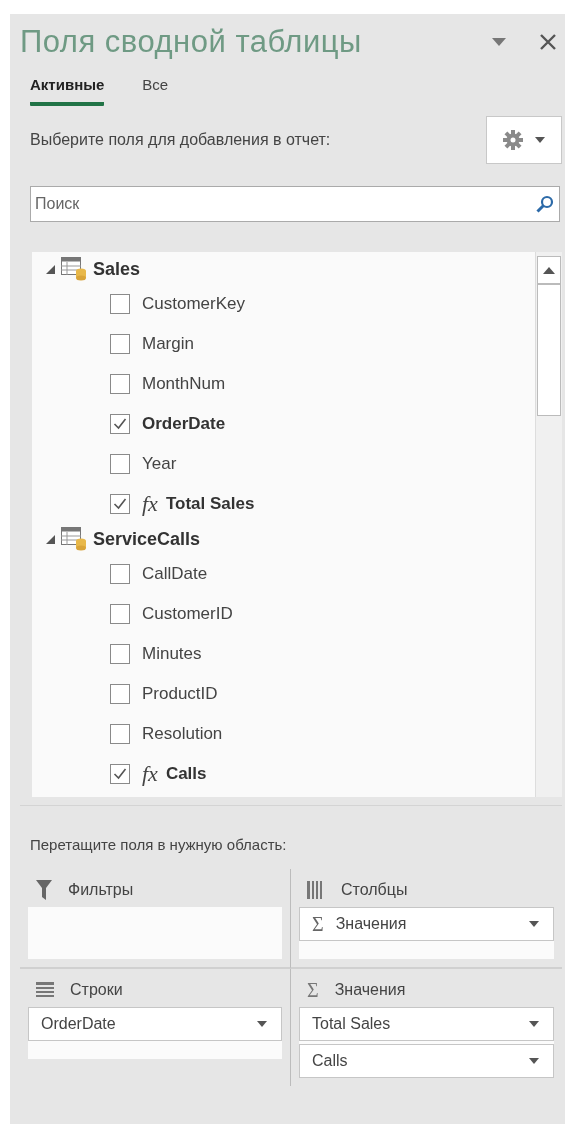  I want to click on instruction-text: Выберите поля для добавления в отчет:, so click(180, 140).